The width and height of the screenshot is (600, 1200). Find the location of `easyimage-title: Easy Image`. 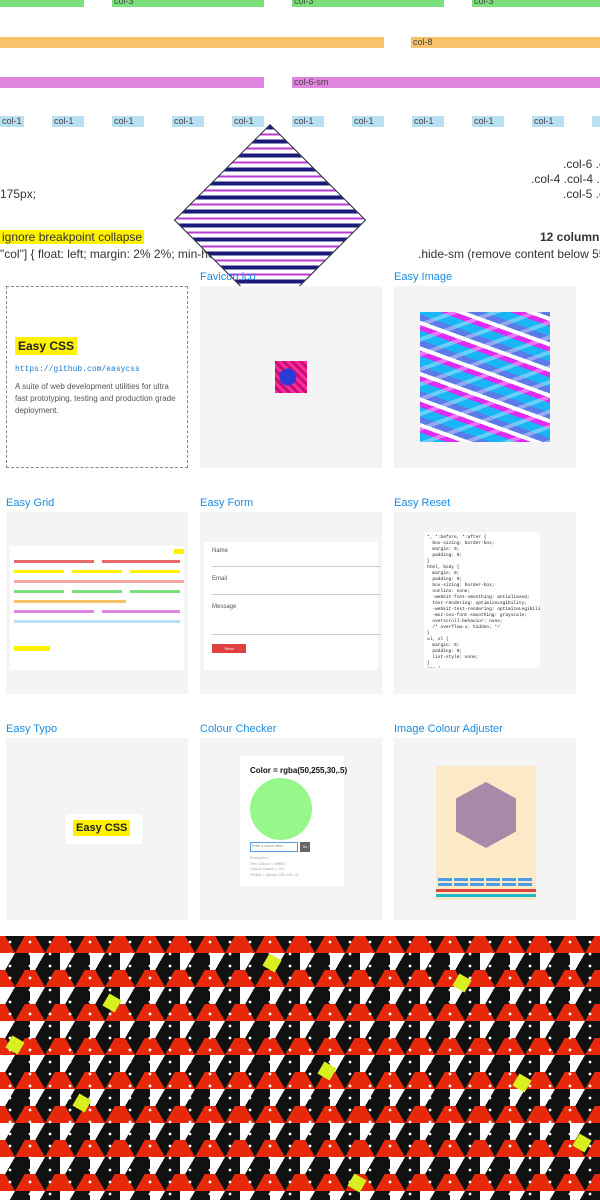

easyimage-title: Easy Image is located at coordinates (423, 277).